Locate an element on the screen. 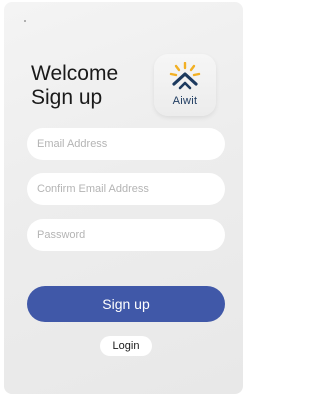 The height and width of the screenshot is (396, 320). title-line-signup: Sign up is located at coordinates (67, 97).